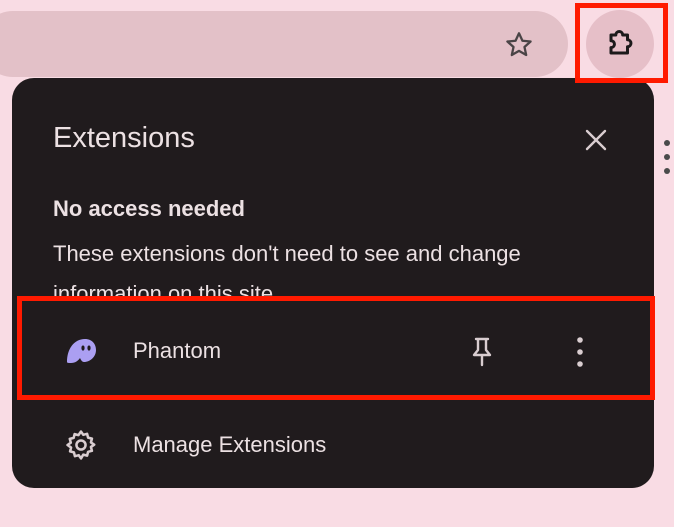 This screenshot has width=674, height=527. Describe the element at coordinates (149, 208) in the screenshot. I see `section-heading: No access needed` at that location.